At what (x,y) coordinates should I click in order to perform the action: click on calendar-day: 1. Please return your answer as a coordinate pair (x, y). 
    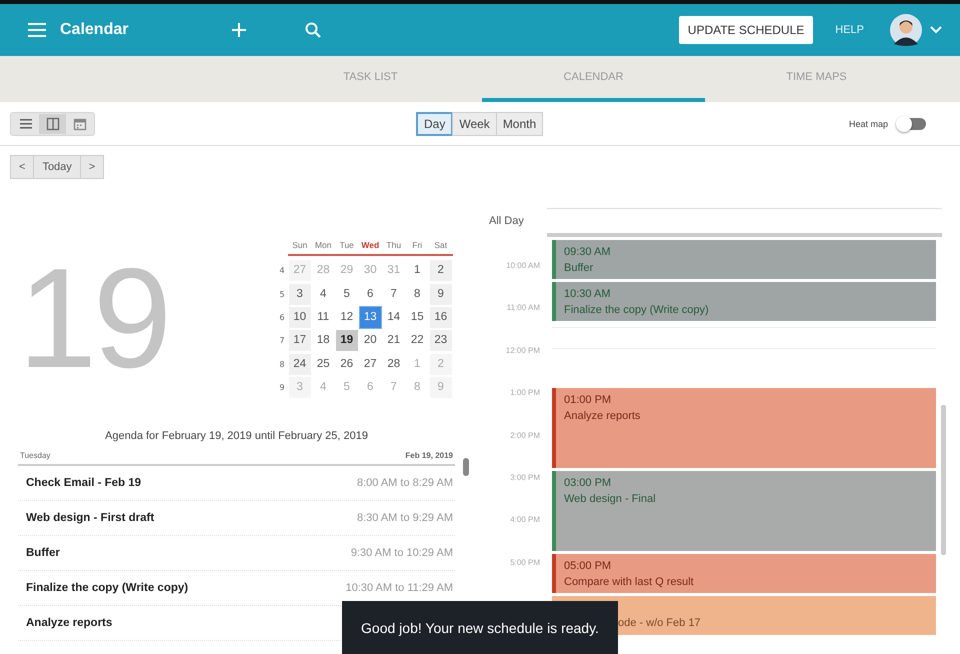
    Looking at the image, I should click on (417, 271).